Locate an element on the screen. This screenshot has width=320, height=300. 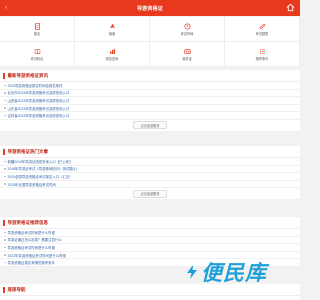
article-link: 山东省2023年导游资格考试成绩查询入口 is located at coordinates (39, 108).